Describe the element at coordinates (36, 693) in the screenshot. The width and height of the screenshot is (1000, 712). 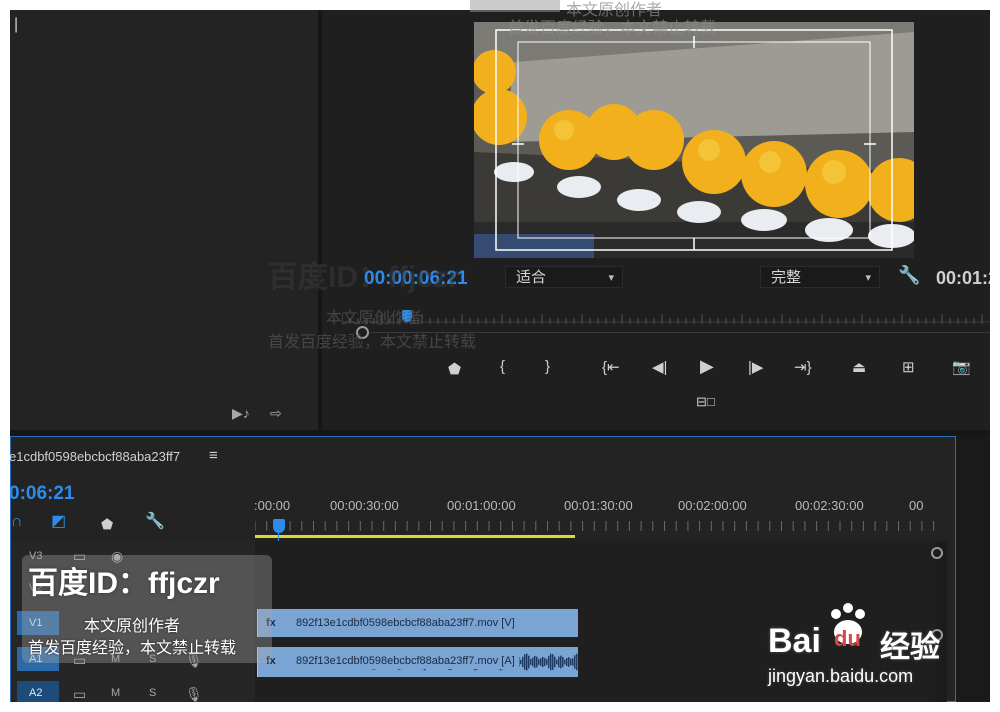
I see `track-id: A2` at that location.